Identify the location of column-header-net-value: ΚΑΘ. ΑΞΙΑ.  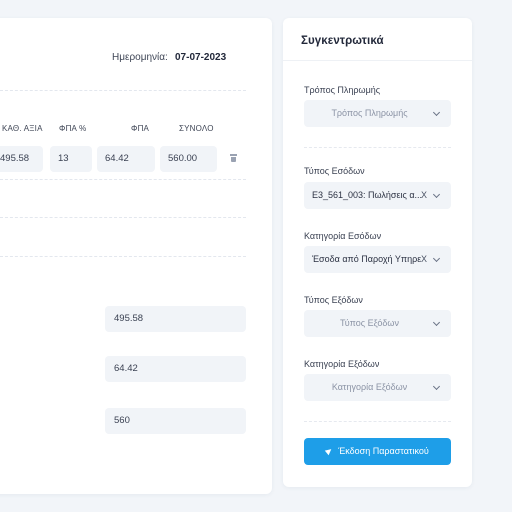
(22, 128).